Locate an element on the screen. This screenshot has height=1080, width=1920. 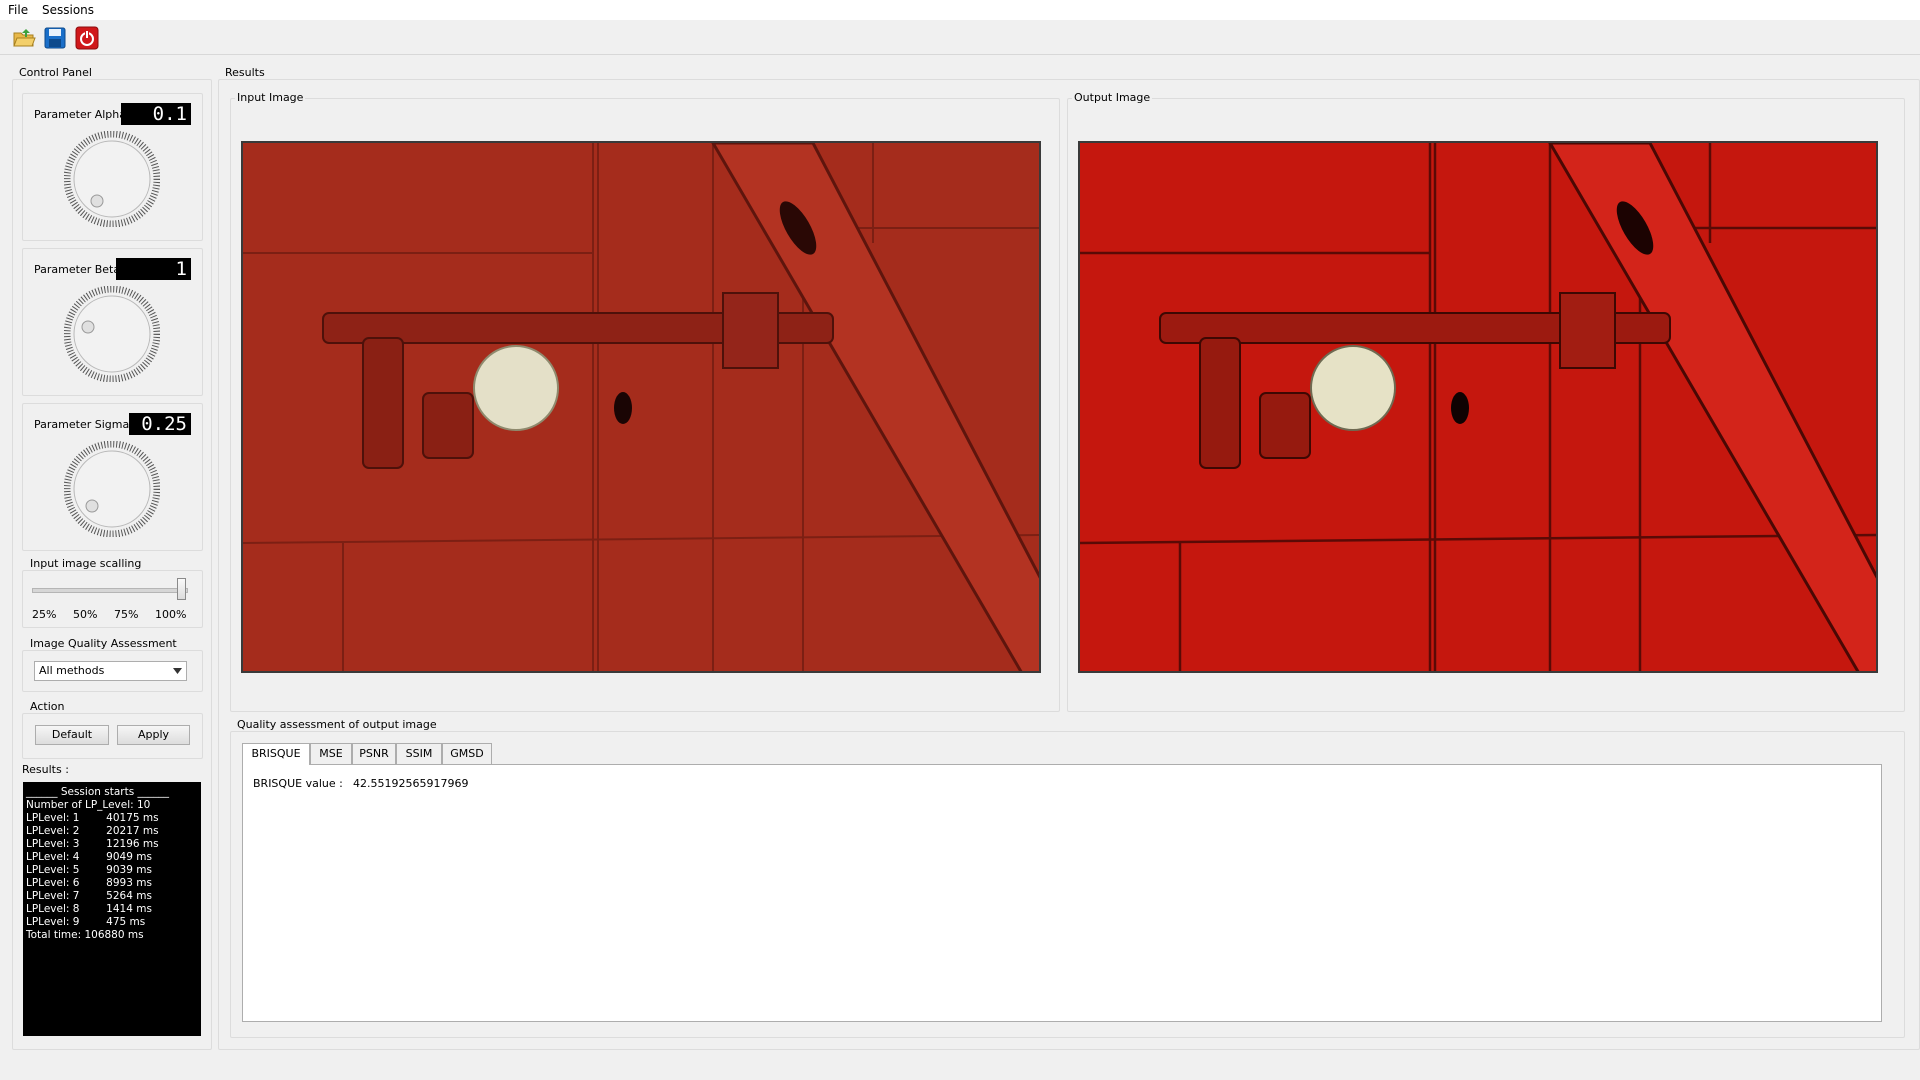
folder-open-icon is located at coordinates (24, 38).